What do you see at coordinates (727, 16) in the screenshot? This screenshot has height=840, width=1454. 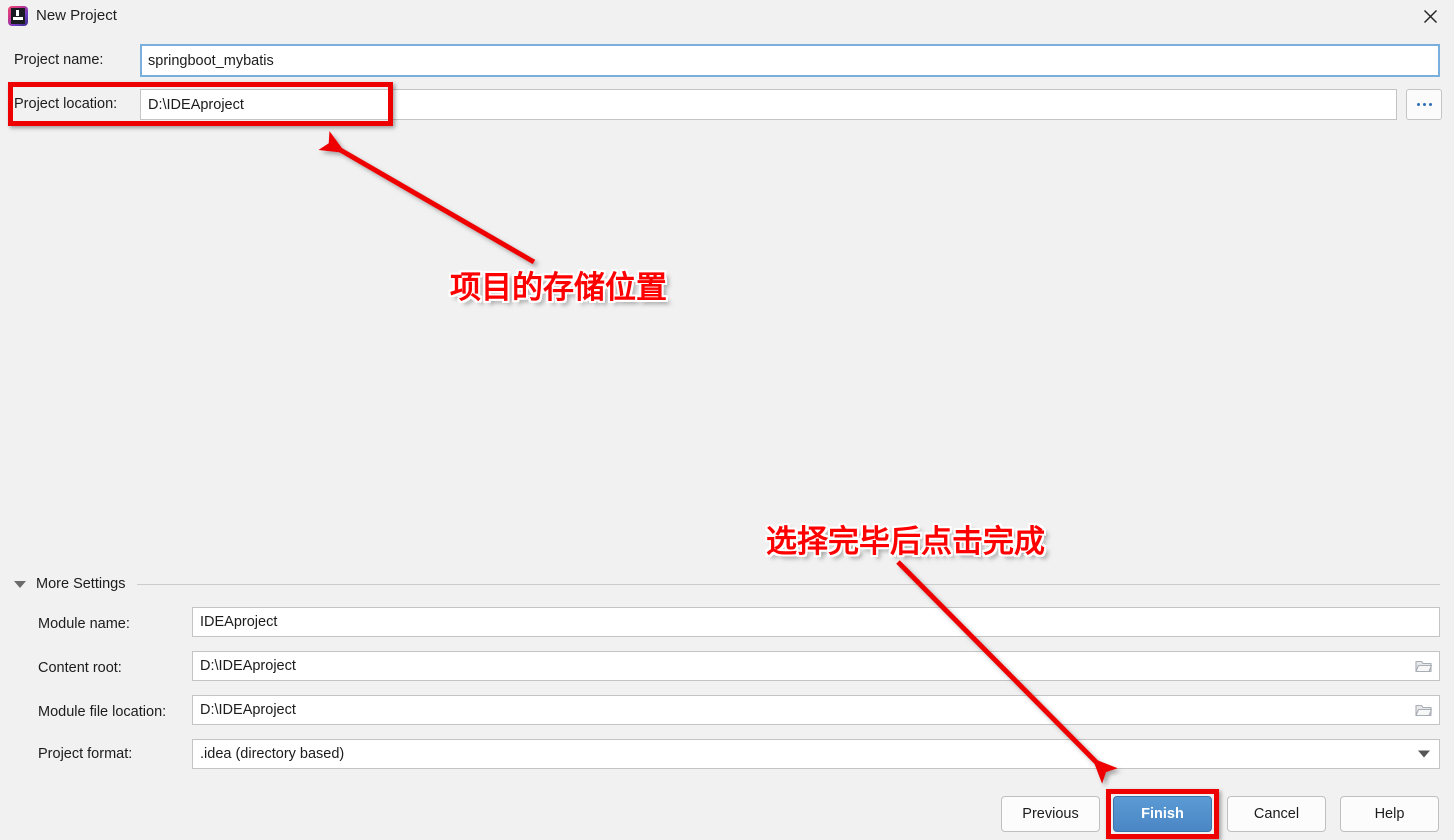 I see `title-bar: New Project` at bounding box center [727, 16].